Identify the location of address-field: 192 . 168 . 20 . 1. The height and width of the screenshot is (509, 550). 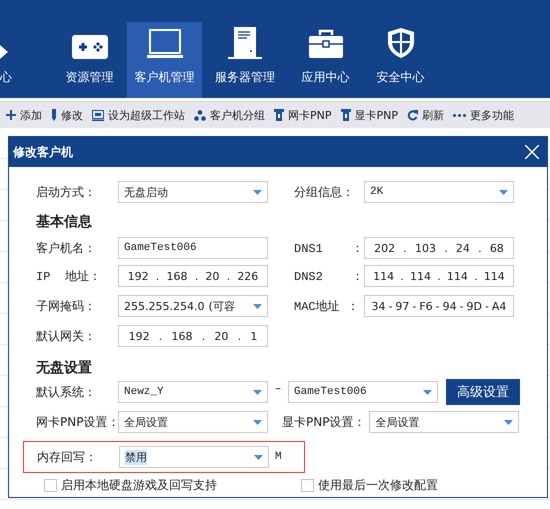
(193, 336).